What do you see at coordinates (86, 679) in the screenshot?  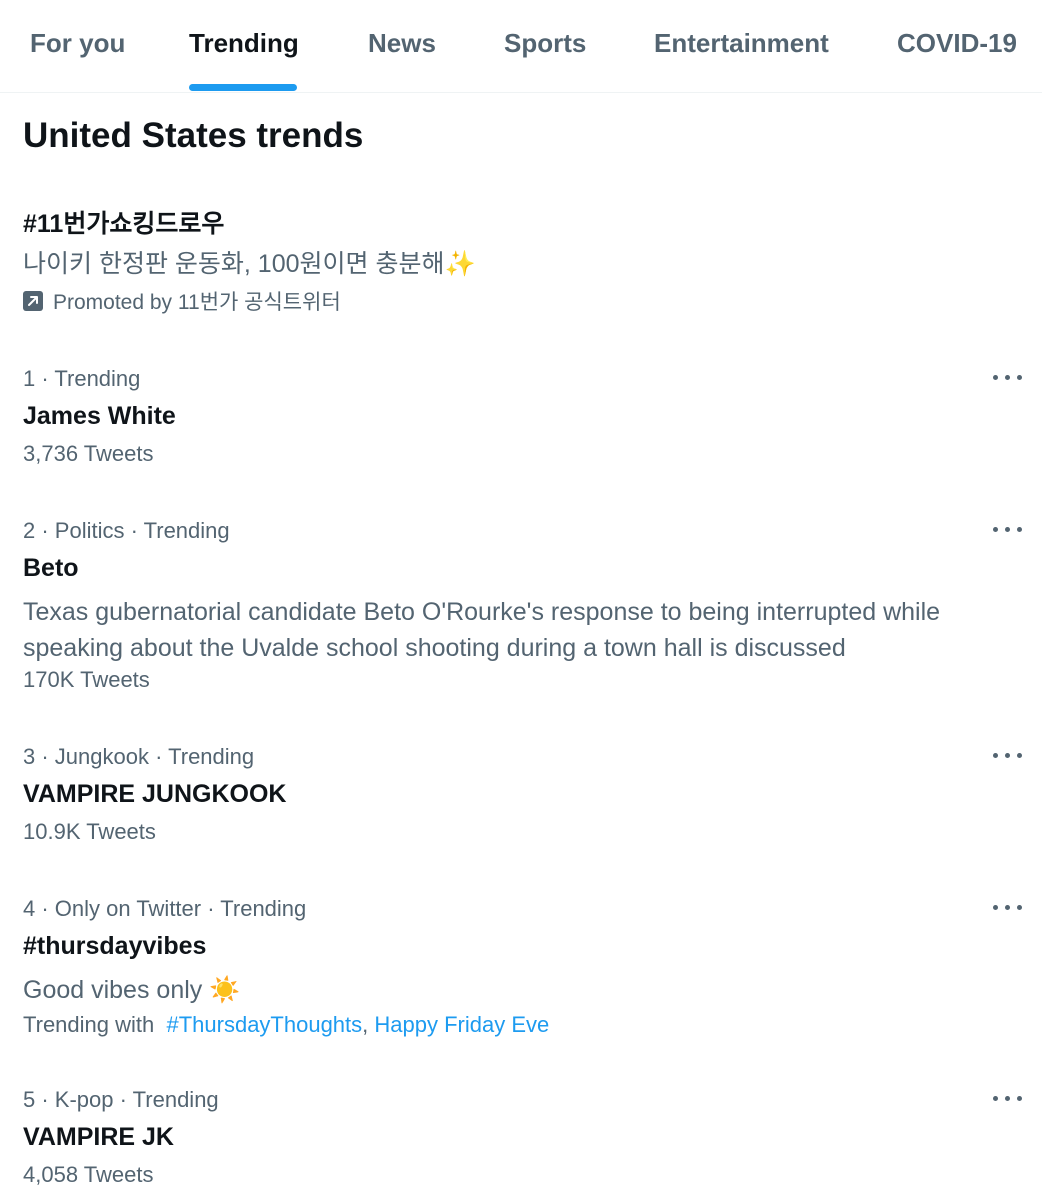 I see `trend-tweet-count: 170K Tweets` at bounding box center [86, 679].